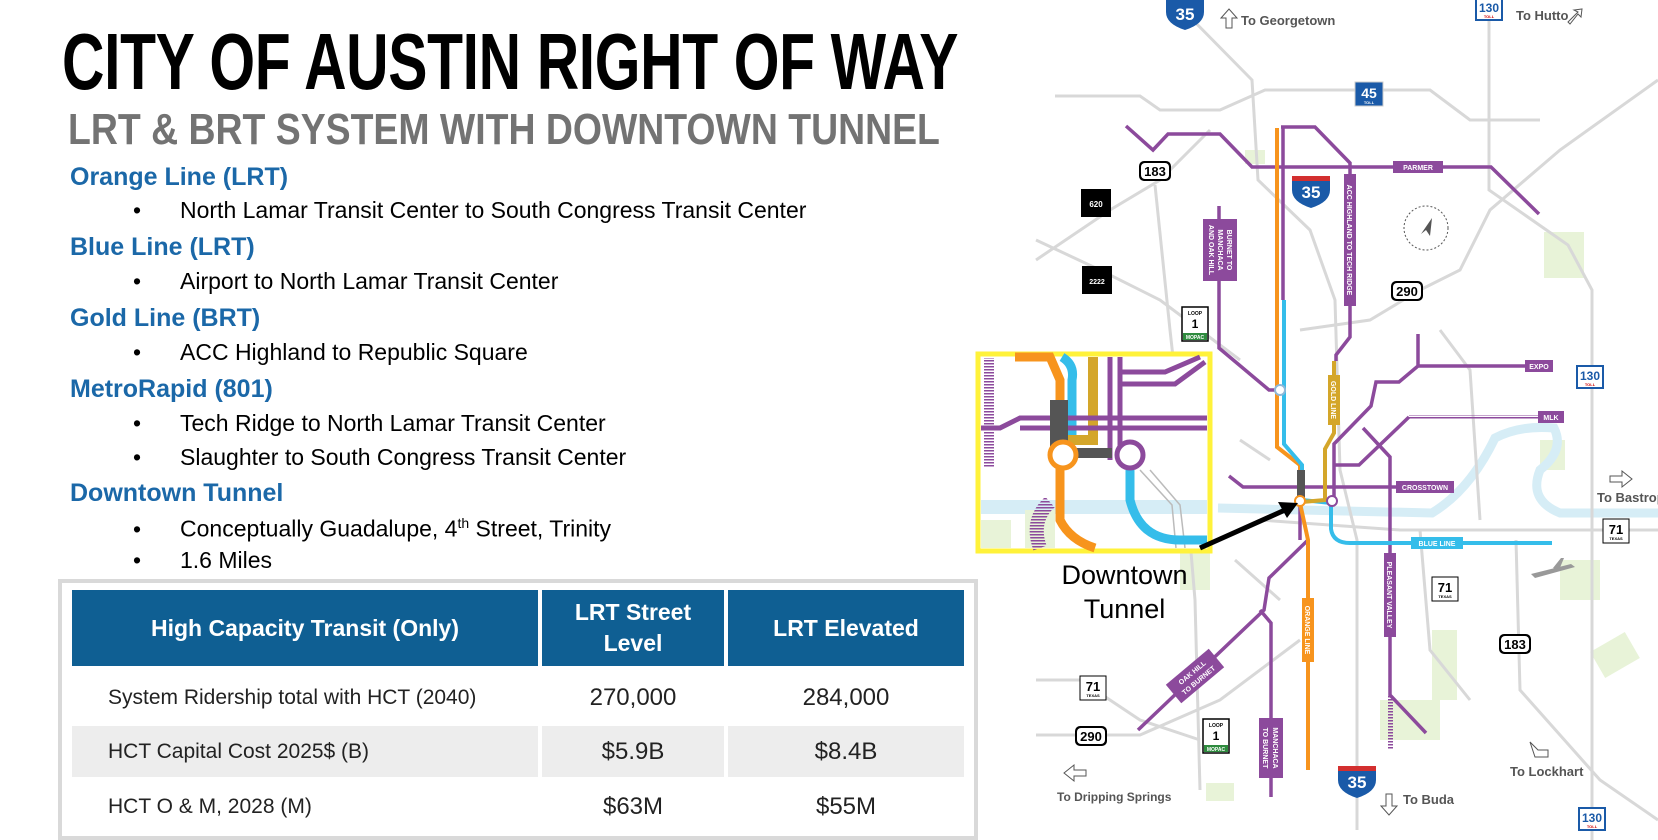  Describe the element at coordinates (1348, 240) in the screenshot. I see `svg-text: ACC HIGHLAND TO TECH RIDGE` at that location.